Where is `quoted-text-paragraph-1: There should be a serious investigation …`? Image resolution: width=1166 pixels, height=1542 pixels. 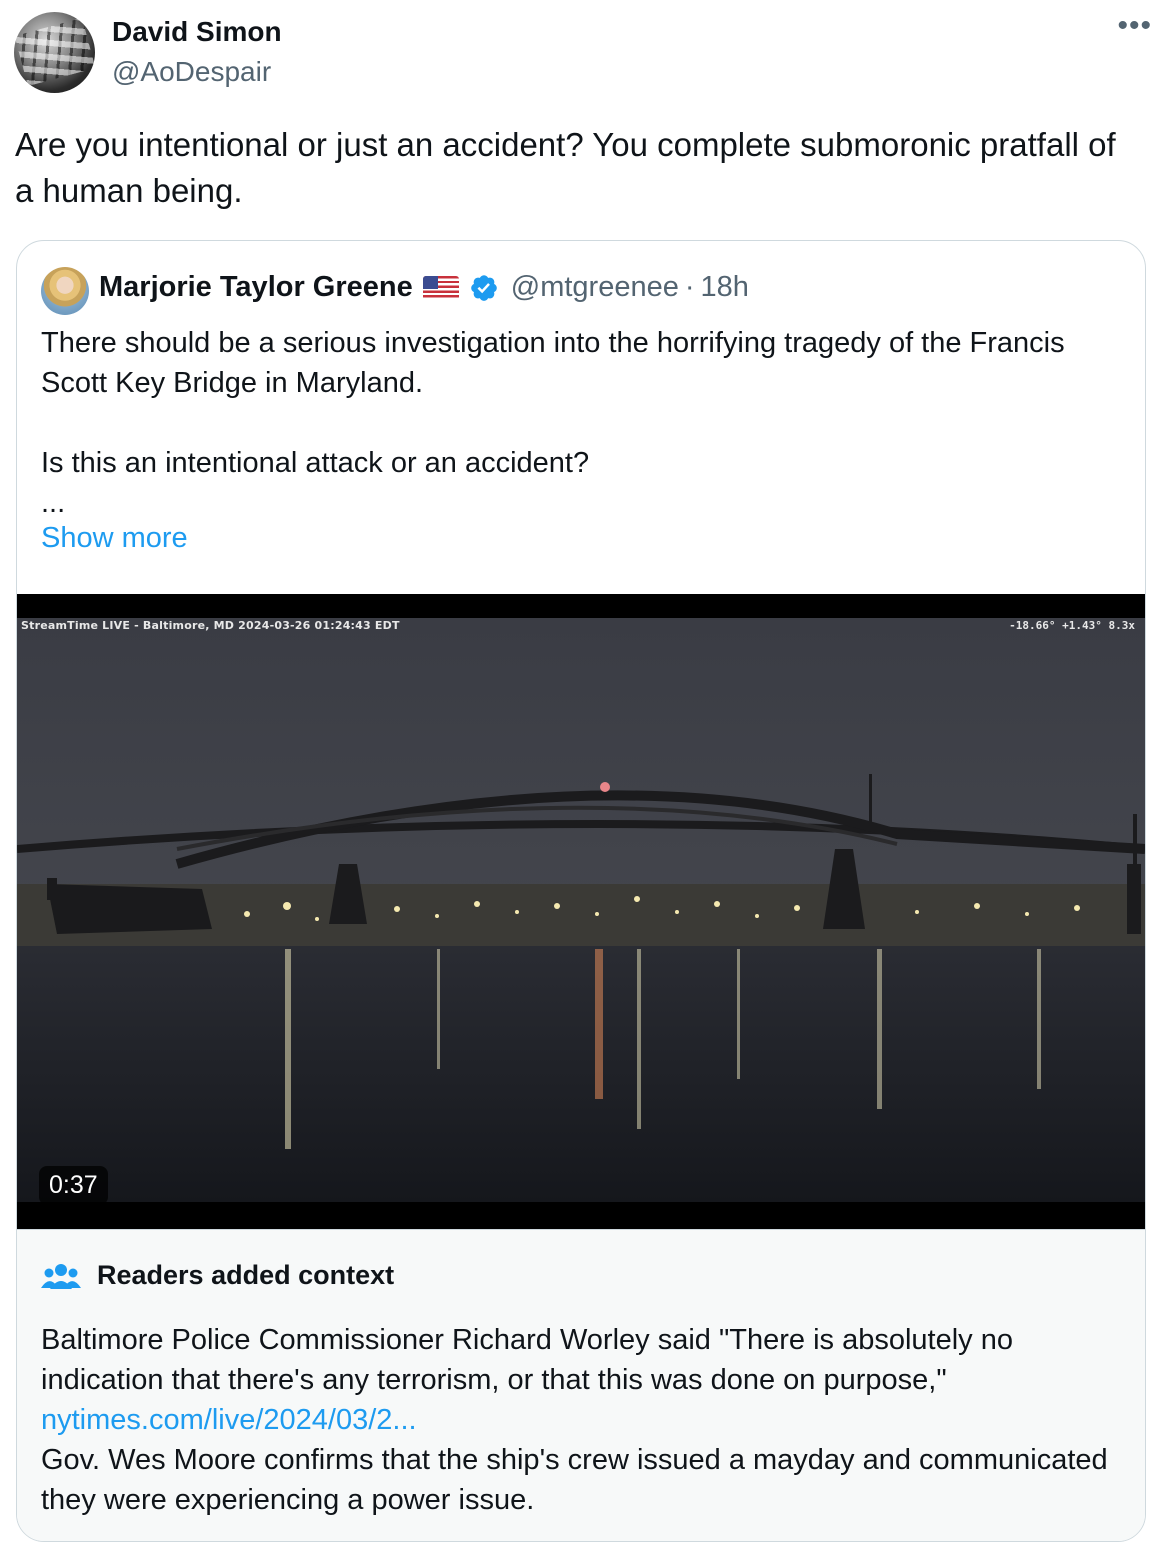 quoted-text-paragraph-1: There should be a serious investigation … is located at coordinates (553, 363).